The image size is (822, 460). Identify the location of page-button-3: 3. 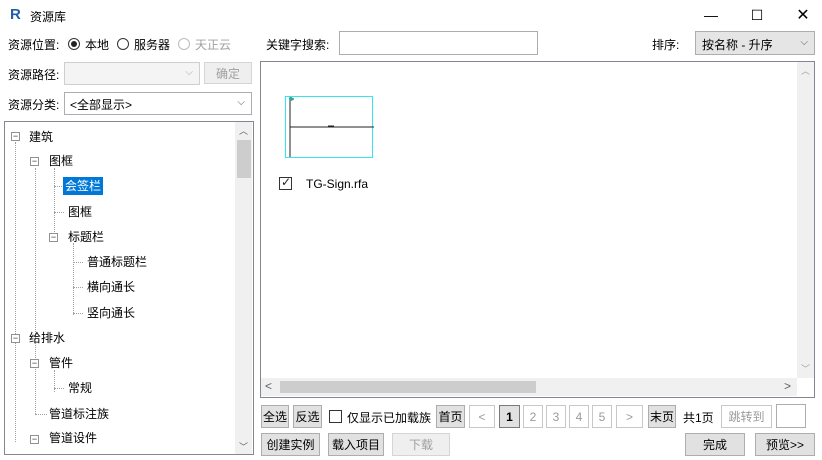
(556, 416).